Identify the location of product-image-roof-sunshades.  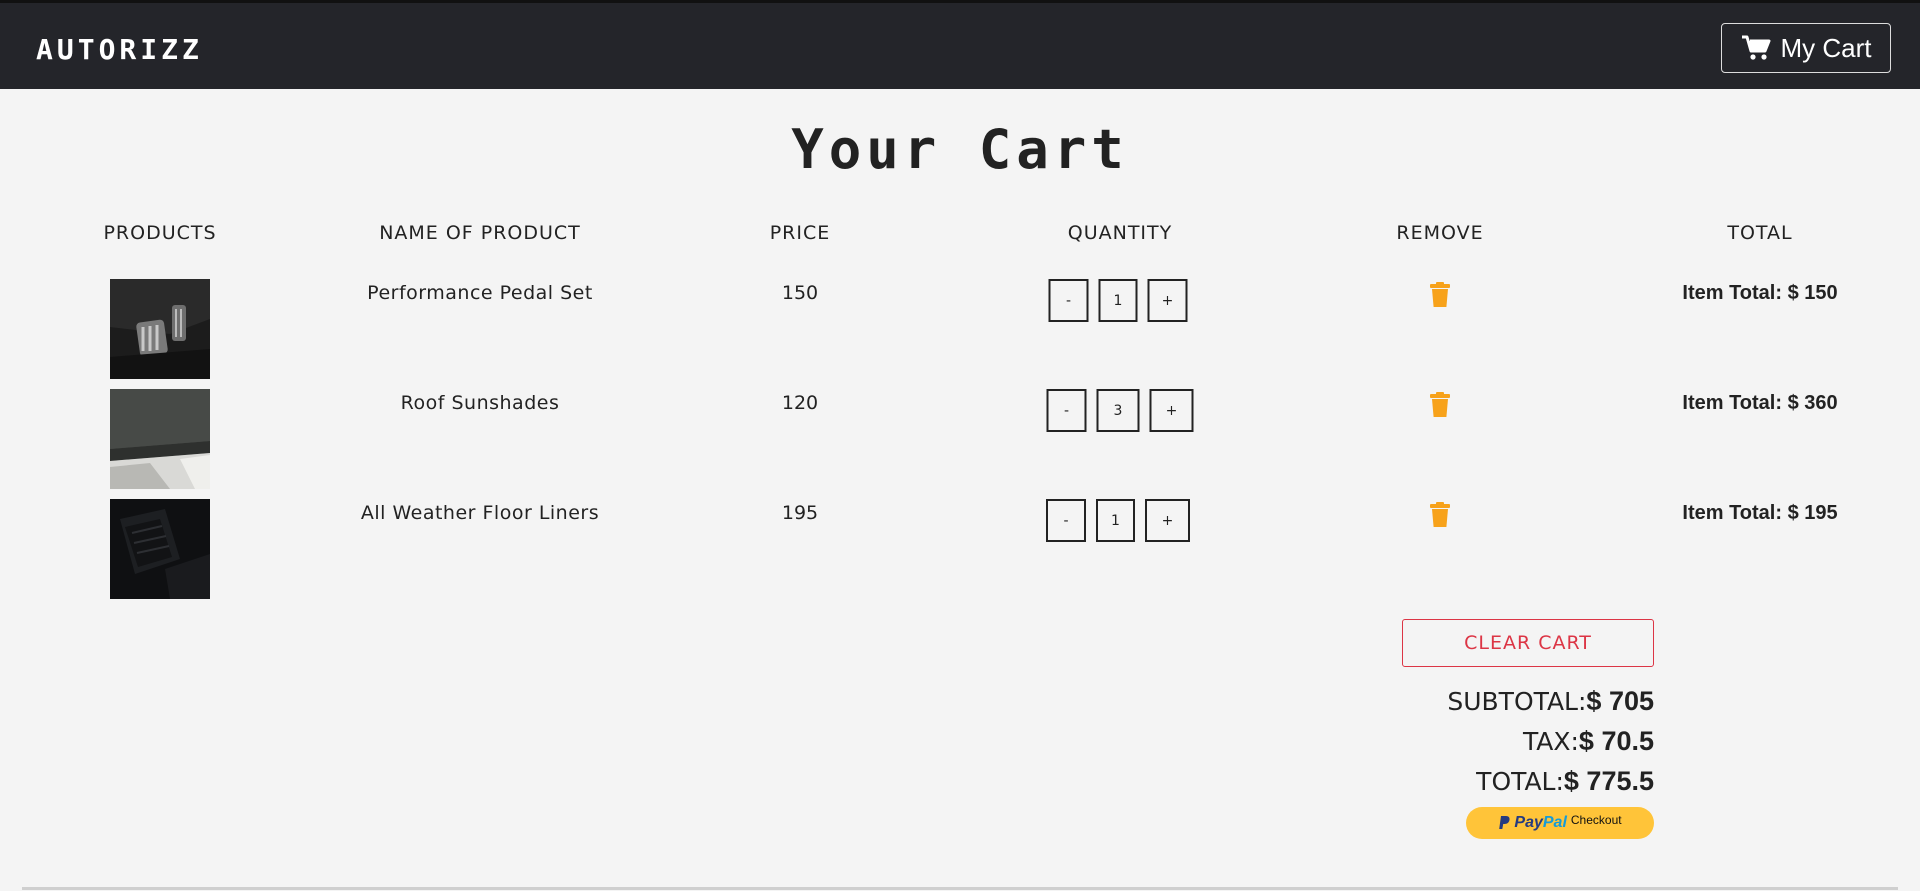
(160, 439).